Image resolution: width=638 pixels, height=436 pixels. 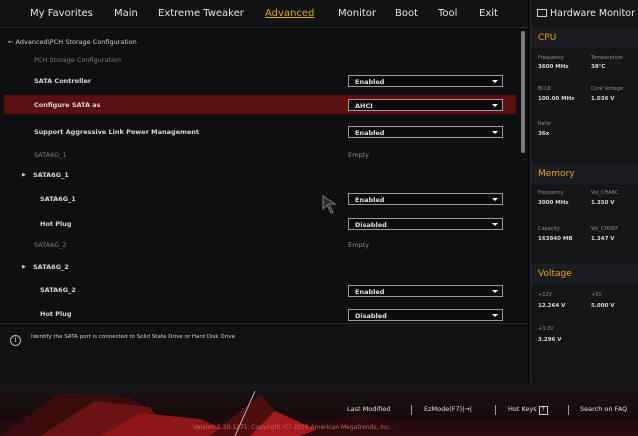 I want to click on alpm-label: Support Aggressive Link Power Management, so click(x=117, y=132).